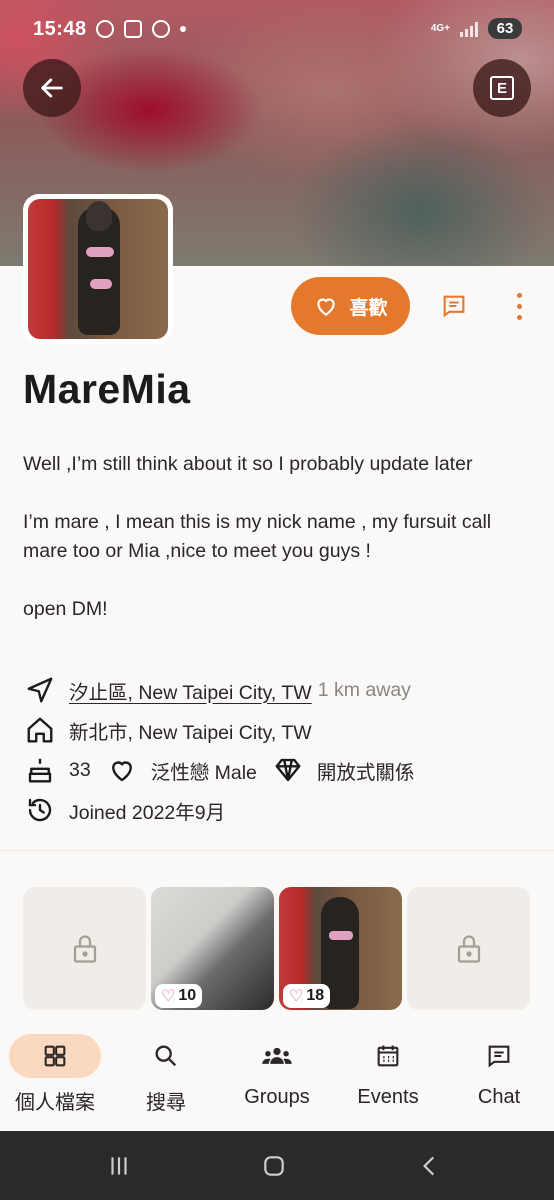  I want to click on profile-name: MareMia, so click(107, 389).